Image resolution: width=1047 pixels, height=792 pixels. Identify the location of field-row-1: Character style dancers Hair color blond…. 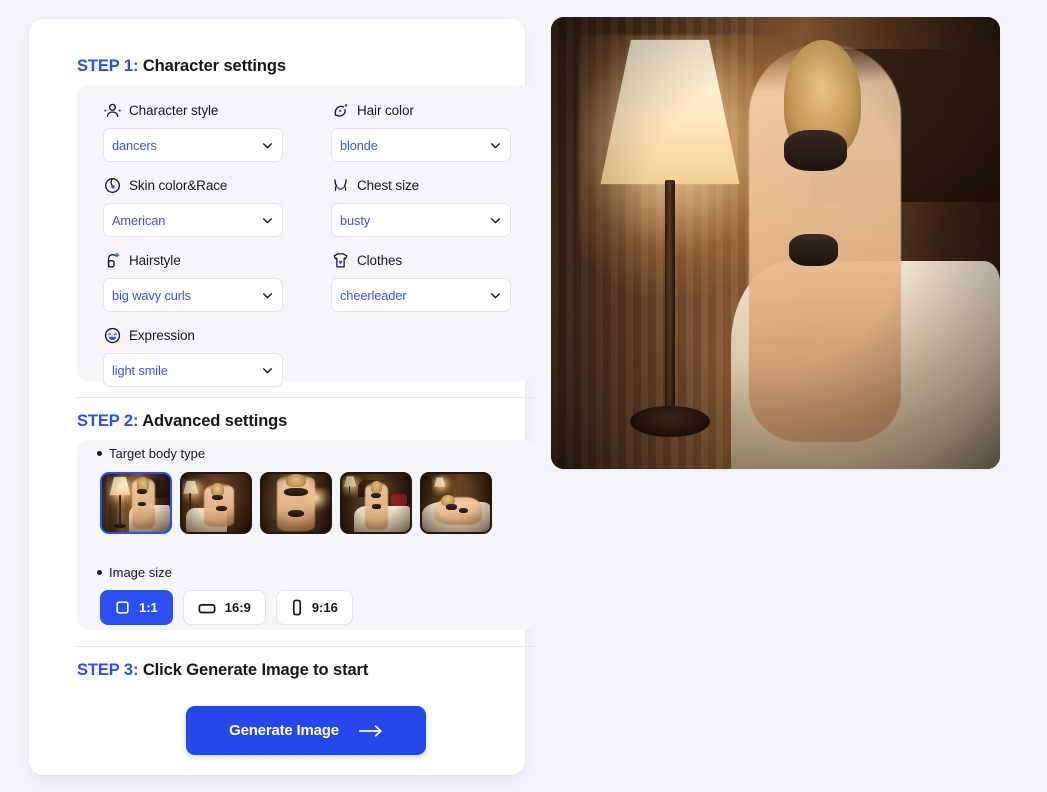
(308, 135).